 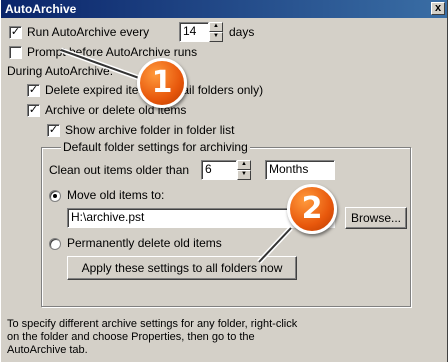 I want to click on callout-2-pointer-core, so click(x=275, y=245).